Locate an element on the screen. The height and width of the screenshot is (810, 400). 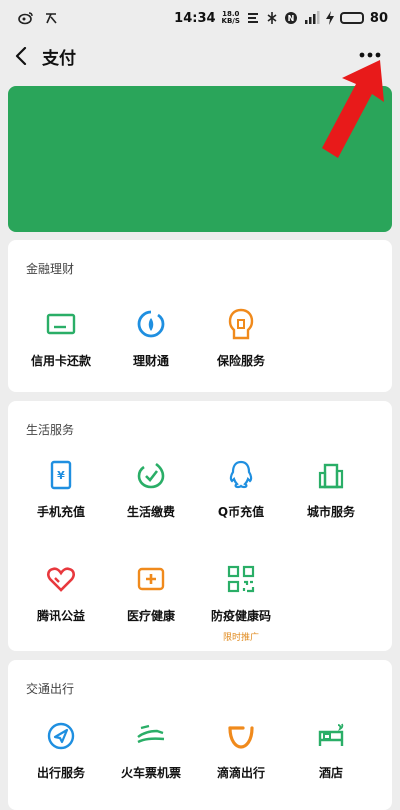
status-right: 14:34 18.0 KB/S N 80 is located at coordinates (281, 18).